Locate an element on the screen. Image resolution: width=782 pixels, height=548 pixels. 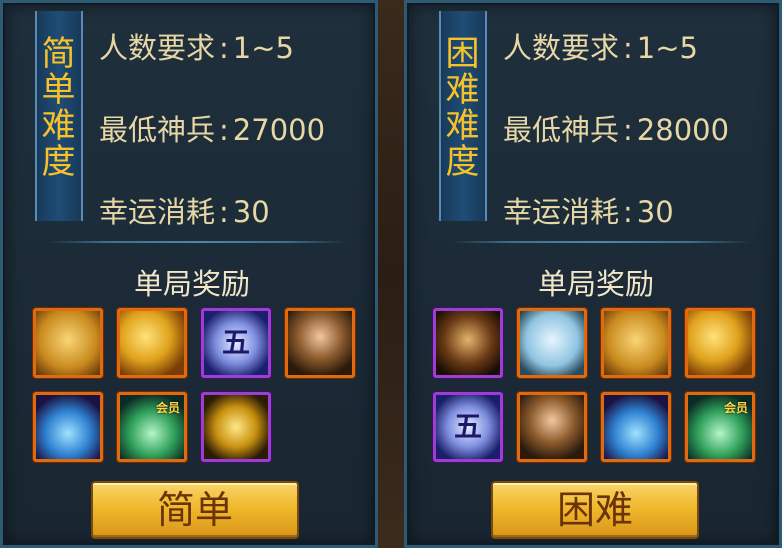
min-weapon-row: 最低神兵:28000 is located at coordinates (616, 130).